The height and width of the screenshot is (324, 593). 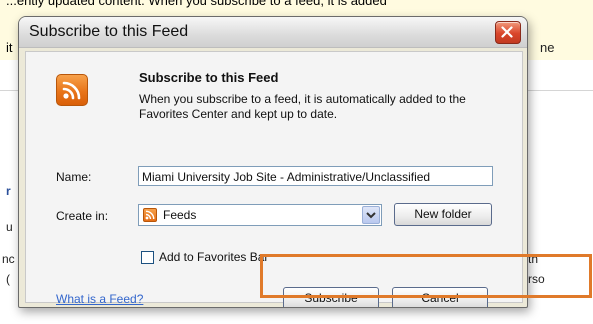 I want to click on create-in-dropdown: Feeds, so click(x=260, y=215).